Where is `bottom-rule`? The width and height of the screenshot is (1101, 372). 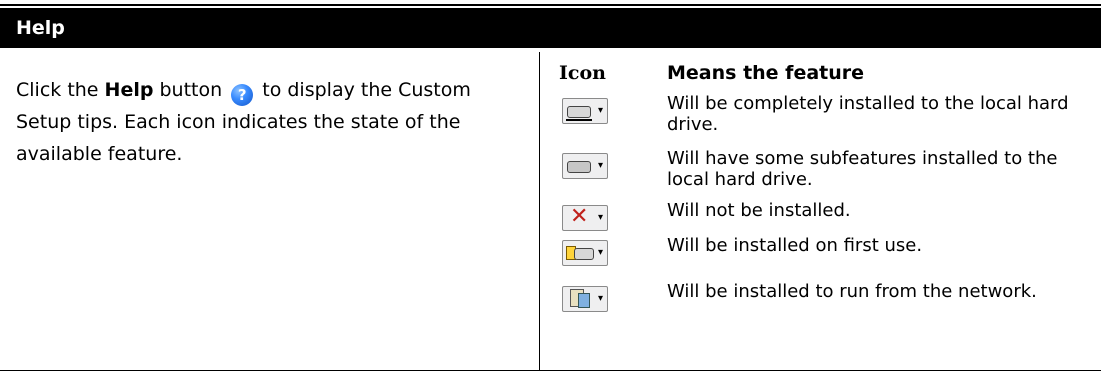
bottom-rule is located at coordinates (550, 370).